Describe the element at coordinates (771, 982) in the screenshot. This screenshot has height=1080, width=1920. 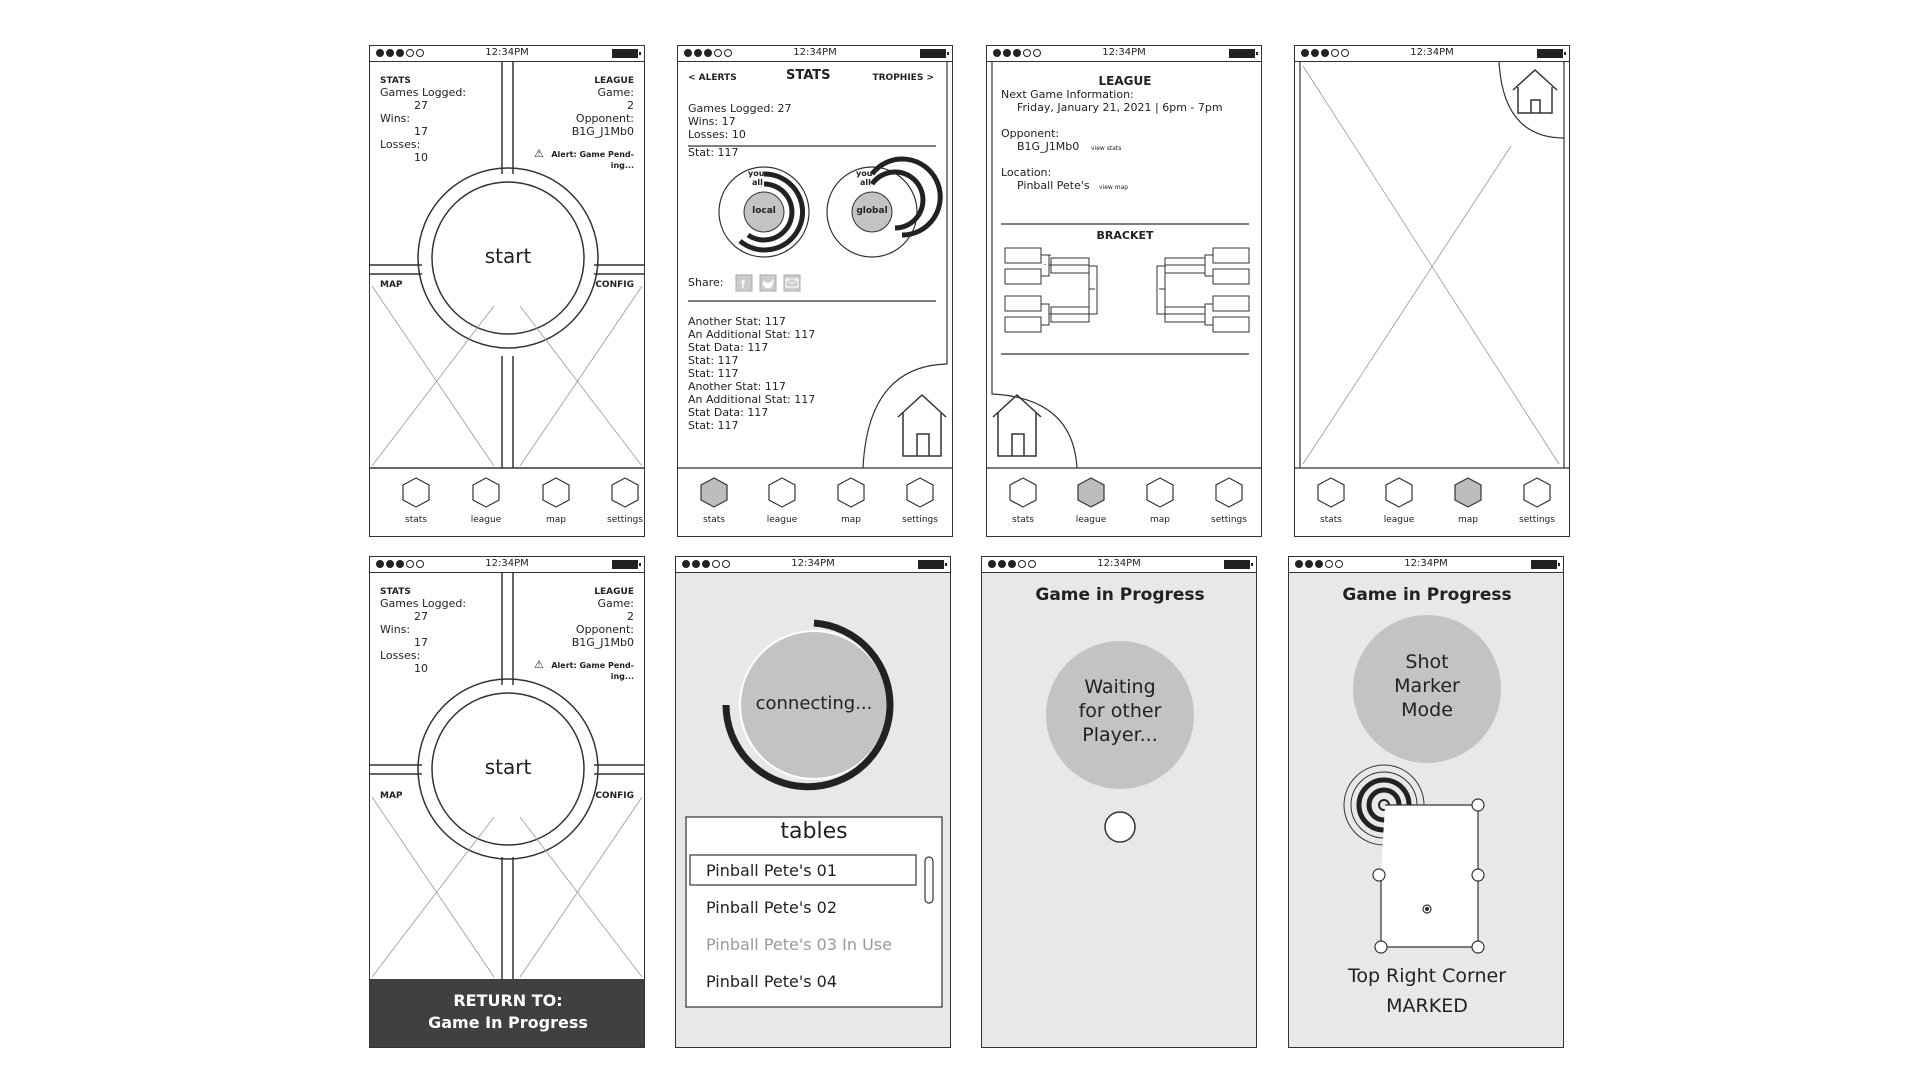
I see `table-item: Pinball Pete's 04` at that location.